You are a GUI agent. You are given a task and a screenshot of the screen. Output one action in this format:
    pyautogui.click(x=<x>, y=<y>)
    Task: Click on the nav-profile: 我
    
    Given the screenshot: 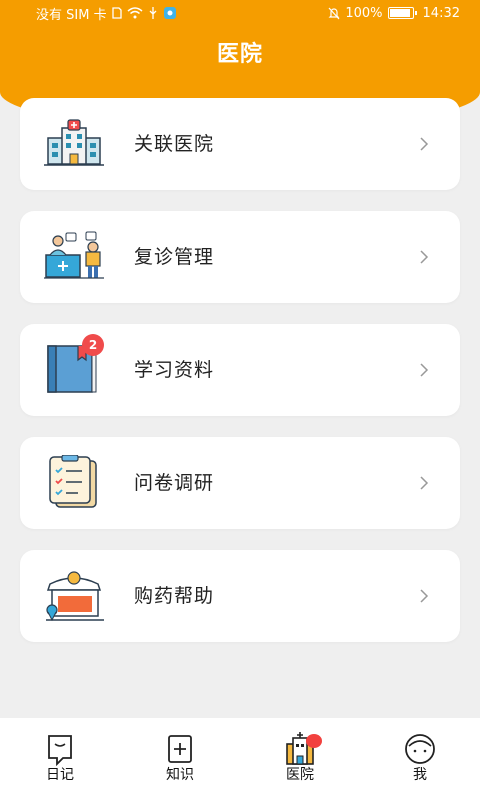 What is the action you would take?
    pyautogui.click(x=420, y=759)
    